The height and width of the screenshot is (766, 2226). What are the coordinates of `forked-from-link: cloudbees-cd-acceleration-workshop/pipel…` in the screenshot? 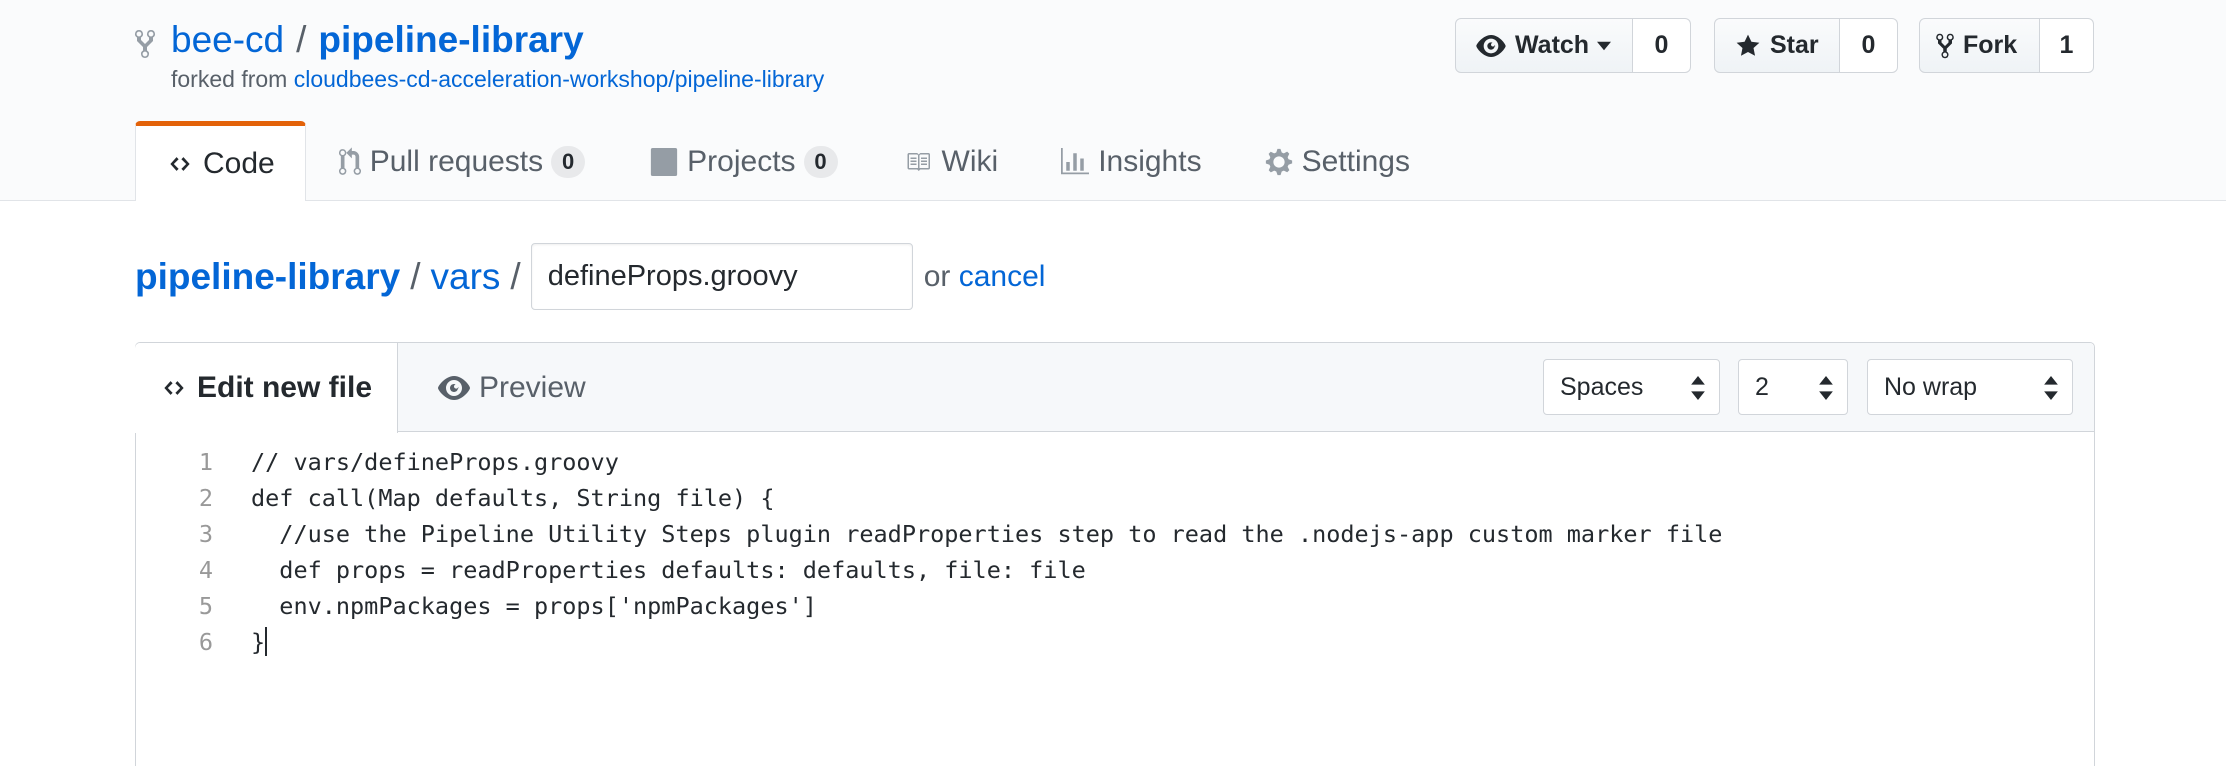 It's located at (559, 79).